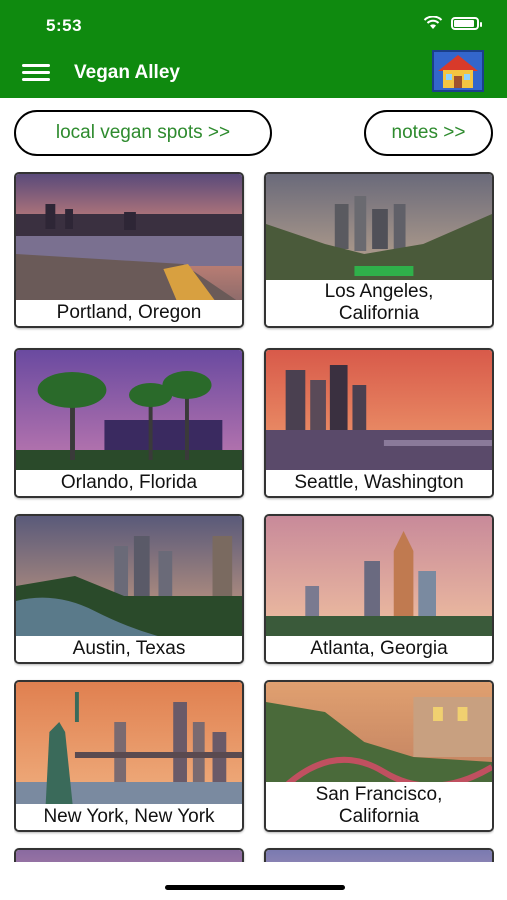 This screenshot has height=900, width=507. I want to click on city-card-los-angeles: Los Angeles, California, so click(379, 250).